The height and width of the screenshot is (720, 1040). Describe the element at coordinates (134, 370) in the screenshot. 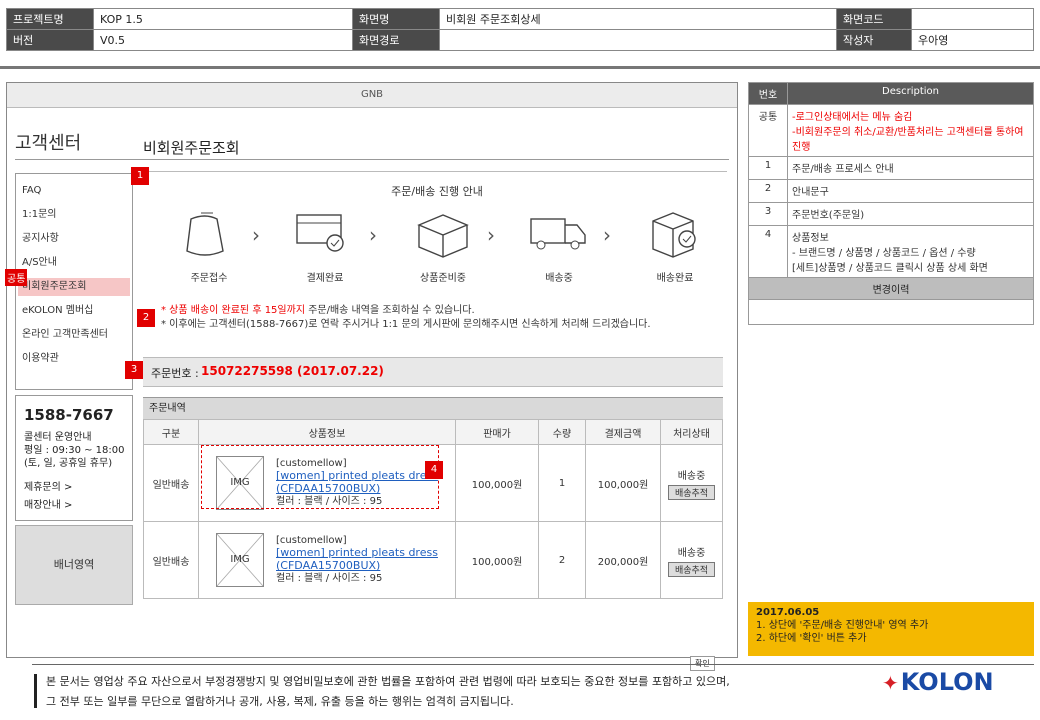

I see `marker-3: 3` at that location.